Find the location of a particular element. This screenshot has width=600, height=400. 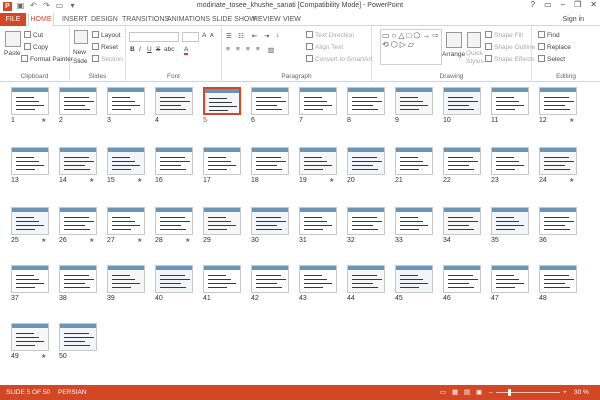

reading-view-icon: ▤ is located at coordinates (467, 392).